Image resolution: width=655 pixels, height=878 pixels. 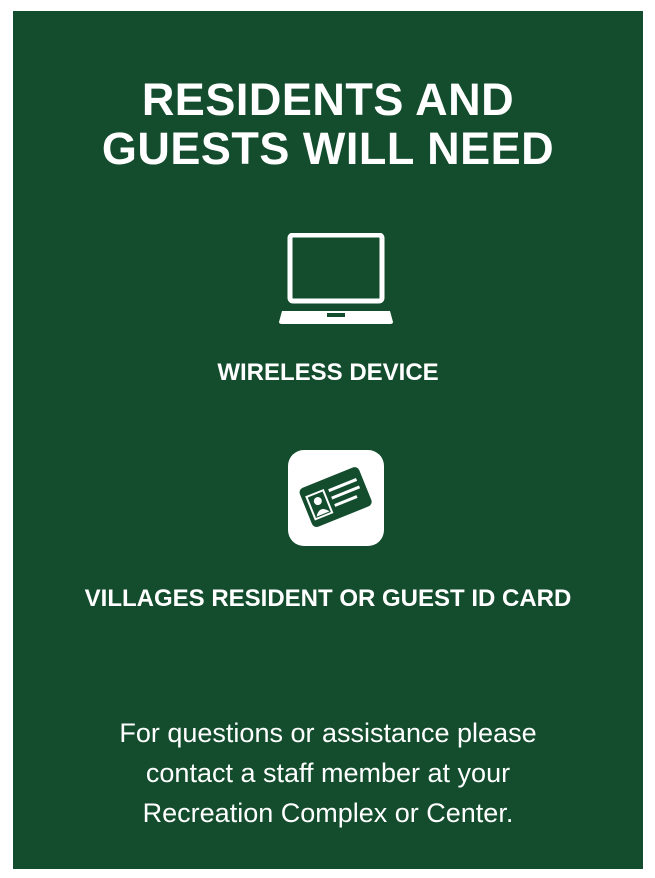 I want to click on footer-line-1: For questions or assistance please, so click(x=328, y=733).